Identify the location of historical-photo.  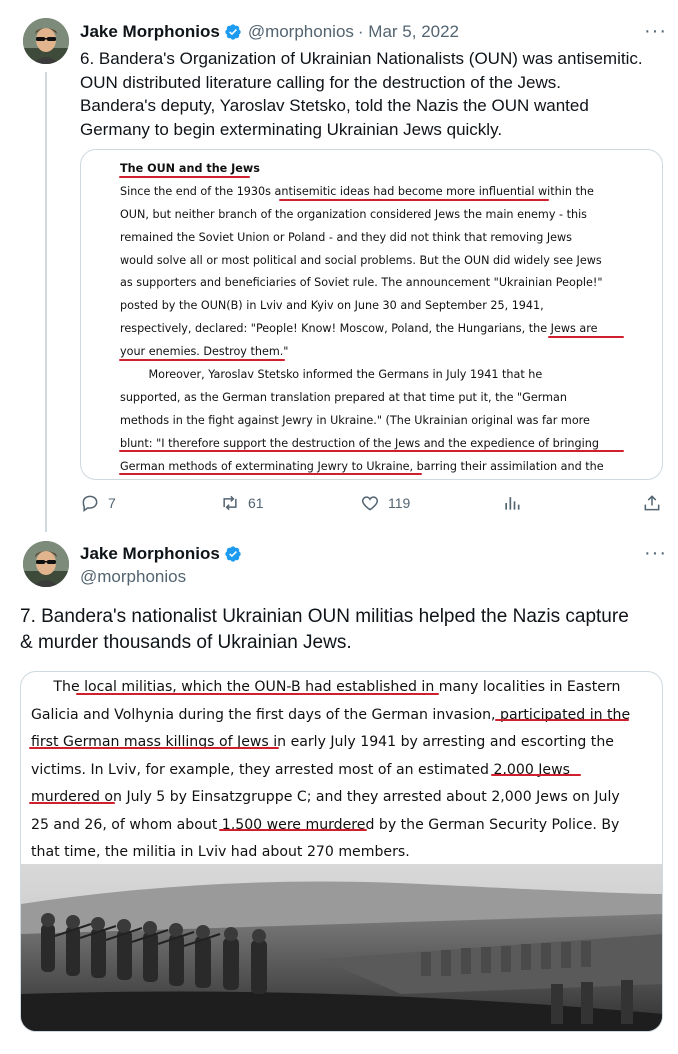
(341, 947).